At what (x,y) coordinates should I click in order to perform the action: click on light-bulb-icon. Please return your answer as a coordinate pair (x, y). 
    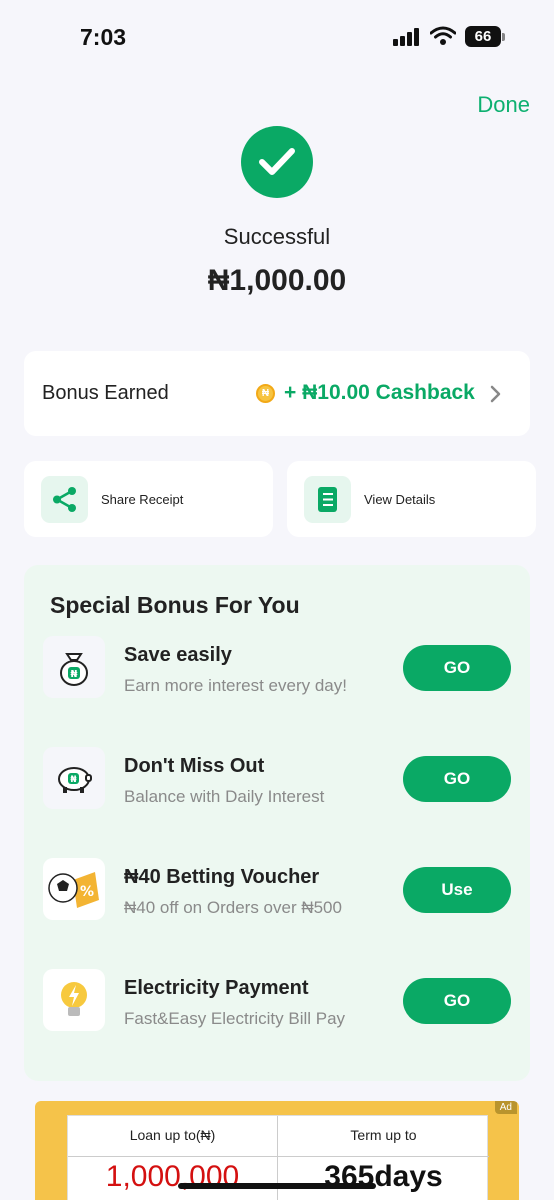
    Looking at the image, I should click on (74, 1000).